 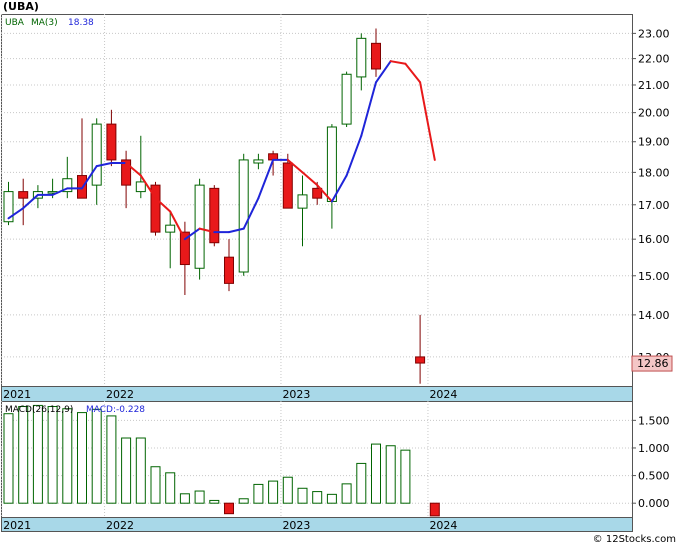 I want to click on macd-tick-label: 0.500, so click(x=654, y=476).